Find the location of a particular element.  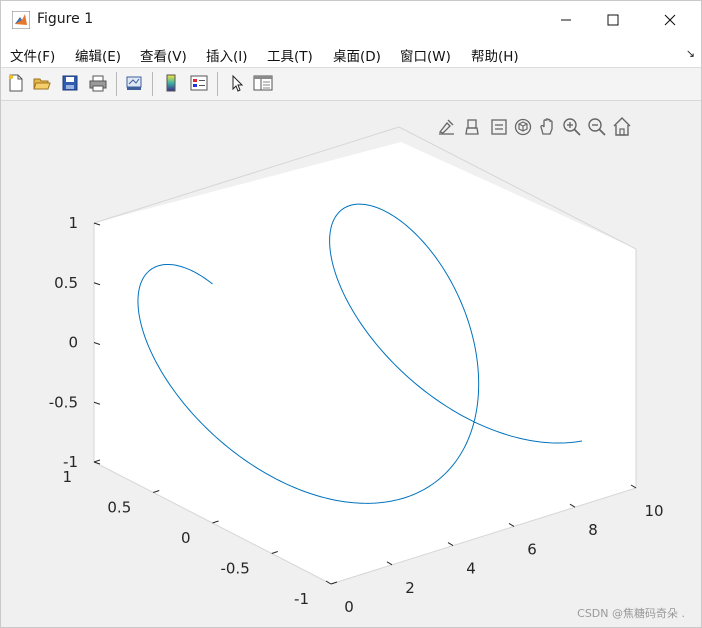

print-button is located at coordinates (98, 83).